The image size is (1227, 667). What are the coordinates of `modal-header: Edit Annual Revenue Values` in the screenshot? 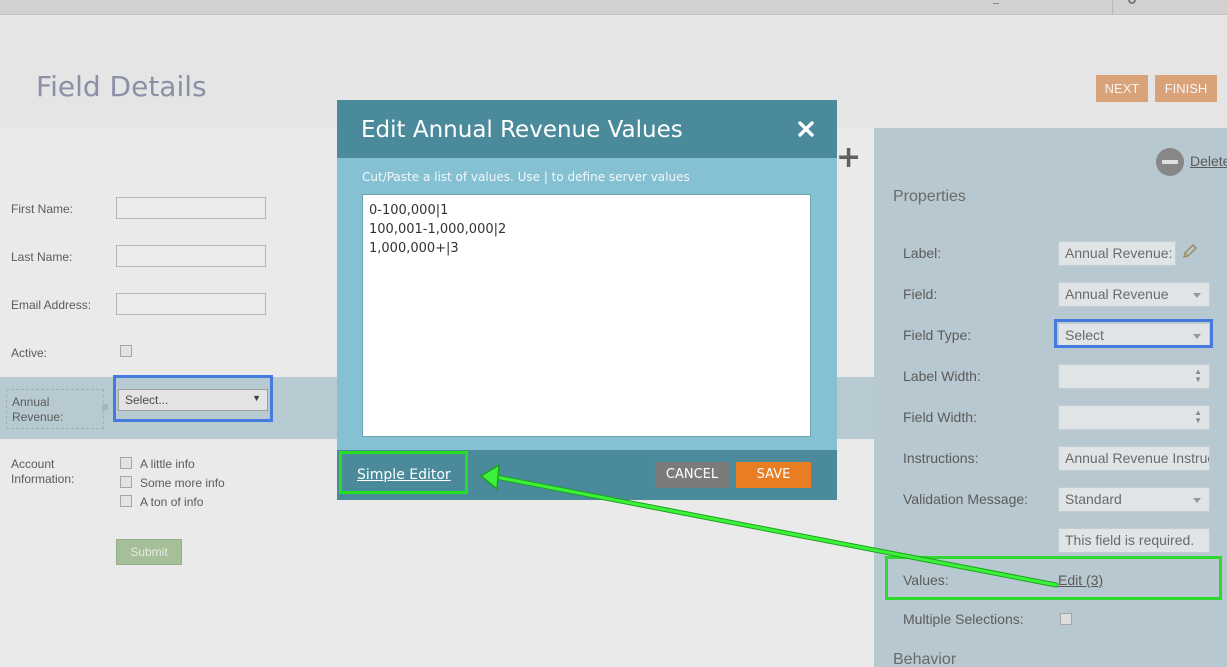 It's located at (587, 129).